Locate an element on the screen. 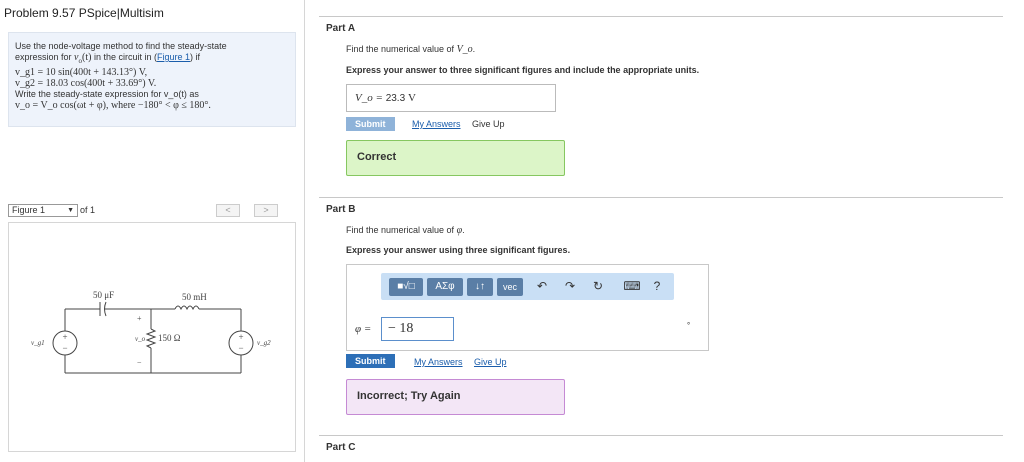 This screenshot has width=1024, height=462. greek-symbols-button: ΑΣφ is located at coordinates (445, 287).